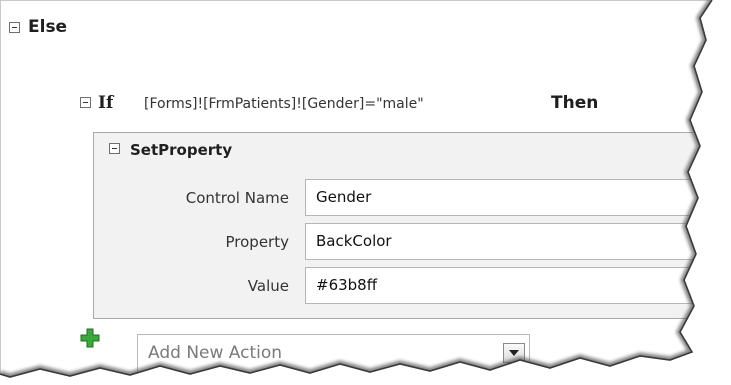 This screenshot has height=385, width=731. I want to click on collapse-action-icon, so click(114, 148).